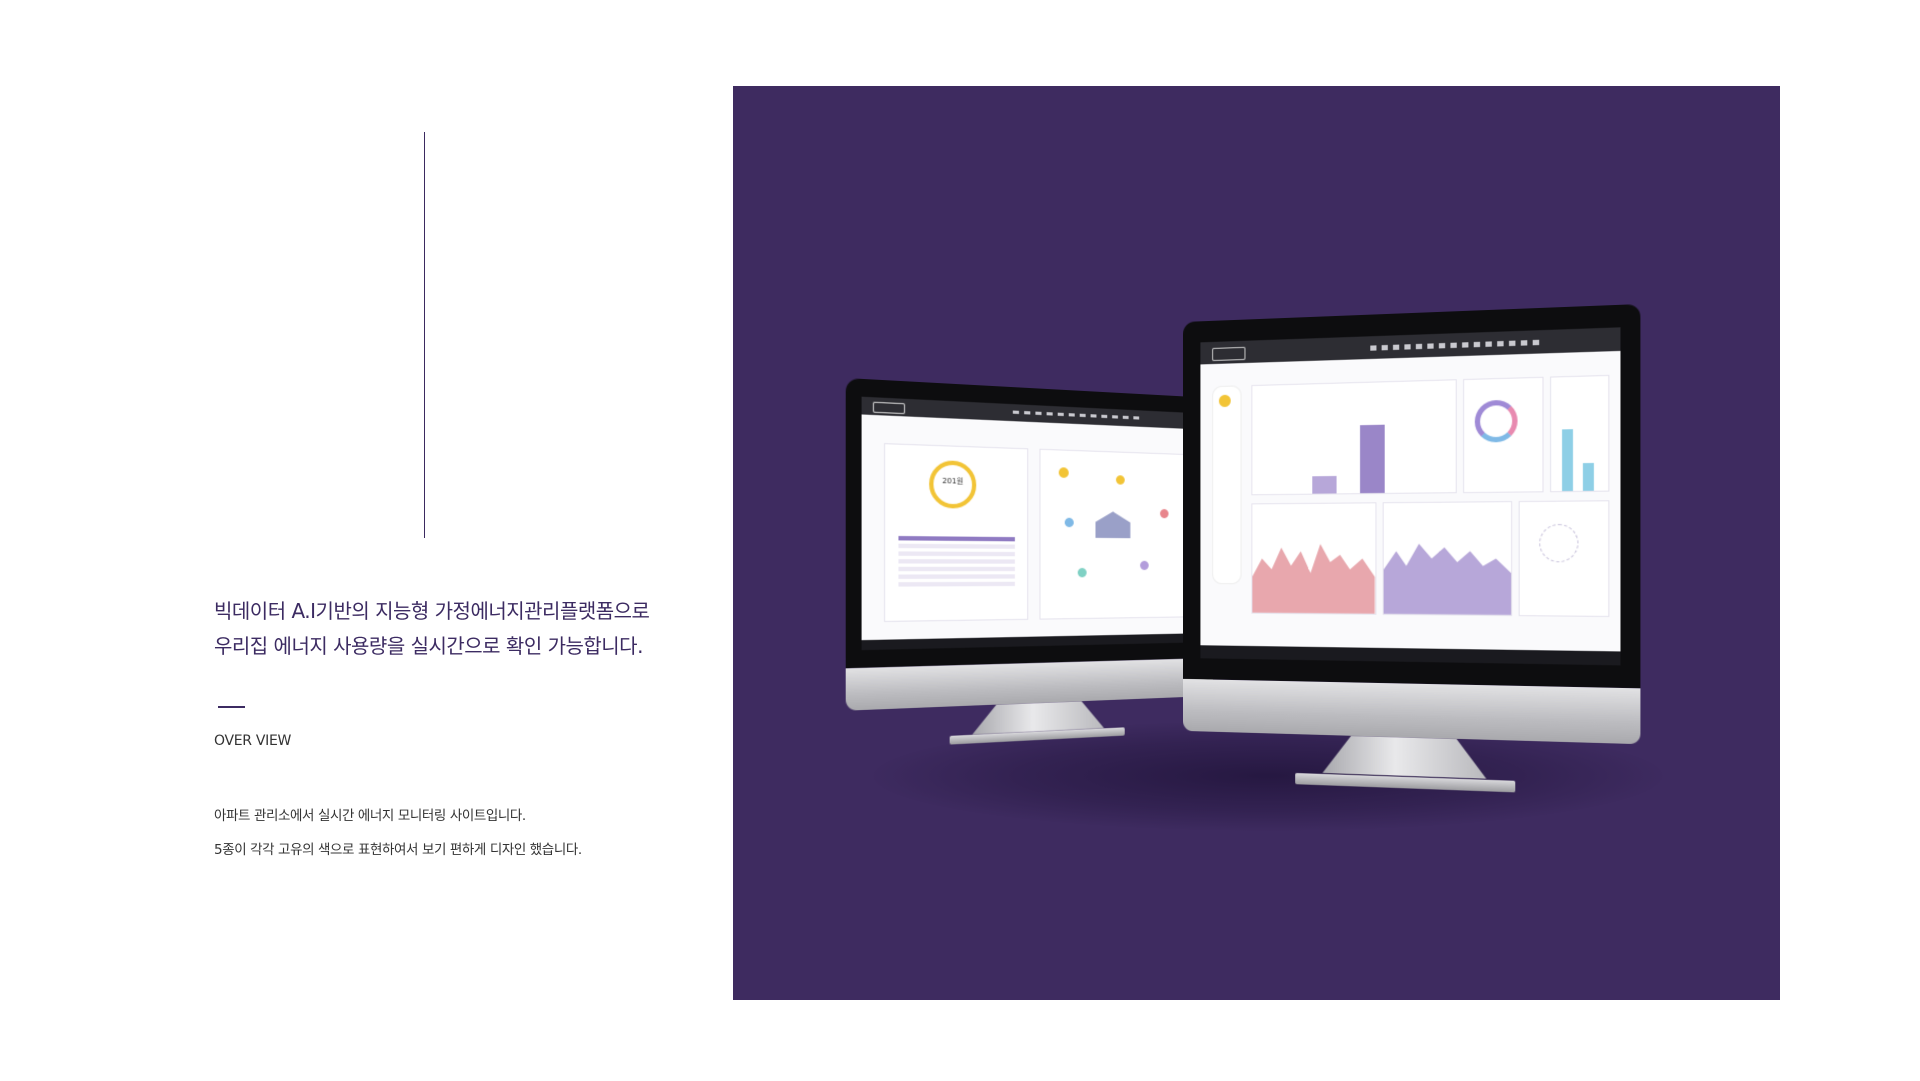 The width and height of the screenshot is (1920, 1081). What do you see at coordinates (1112, 524) in the screenshot?
I see `house-icon` at bounding box center [1112, 524].